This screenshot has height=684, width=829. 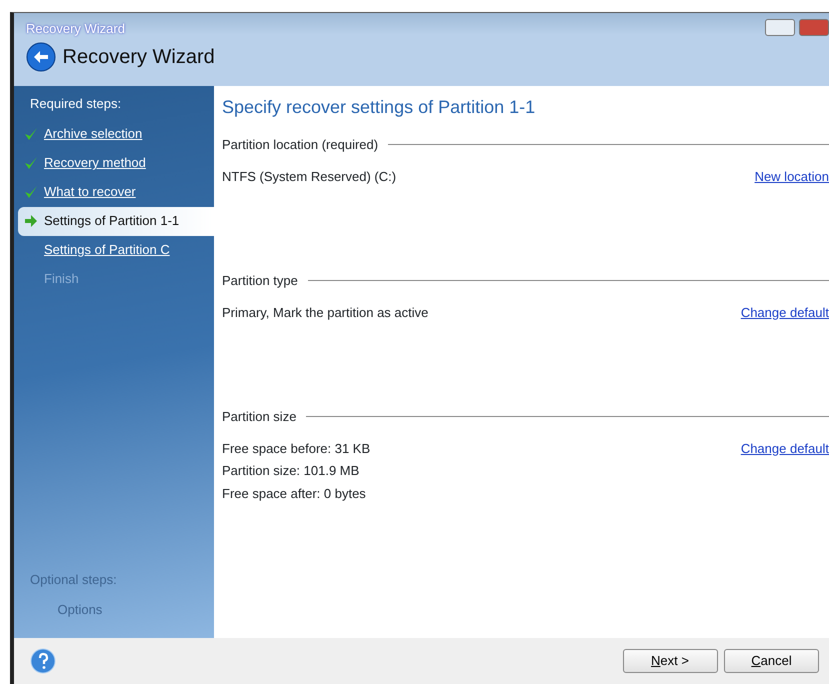 I want to click on setting-value: Free space before: 31 KB, so click(x=296, y=449).